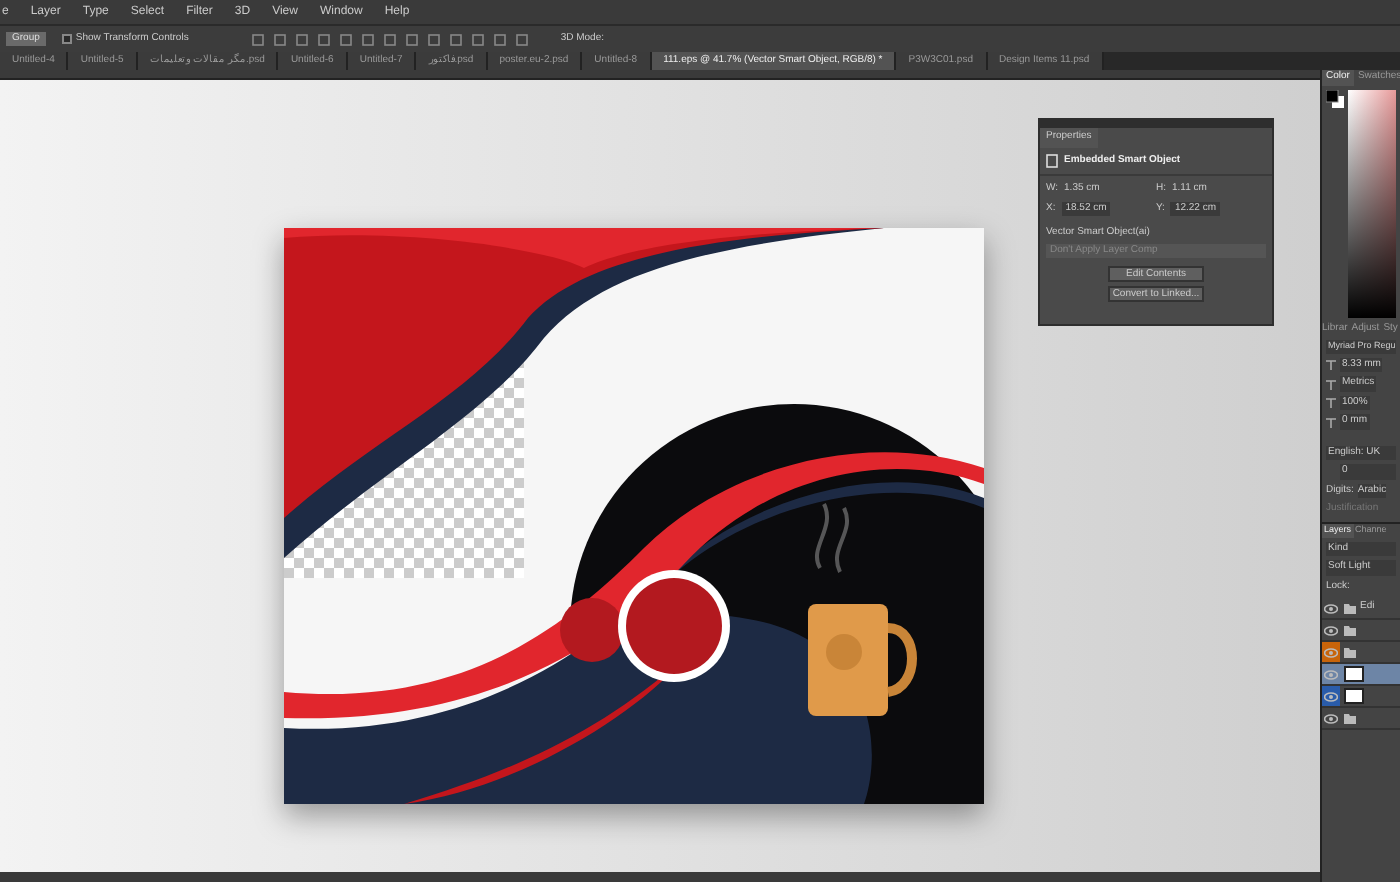  What do you see at coordinates (1350, 718) in the screenshot?
I see `folder-icon` at bounding box center [1350, 718].